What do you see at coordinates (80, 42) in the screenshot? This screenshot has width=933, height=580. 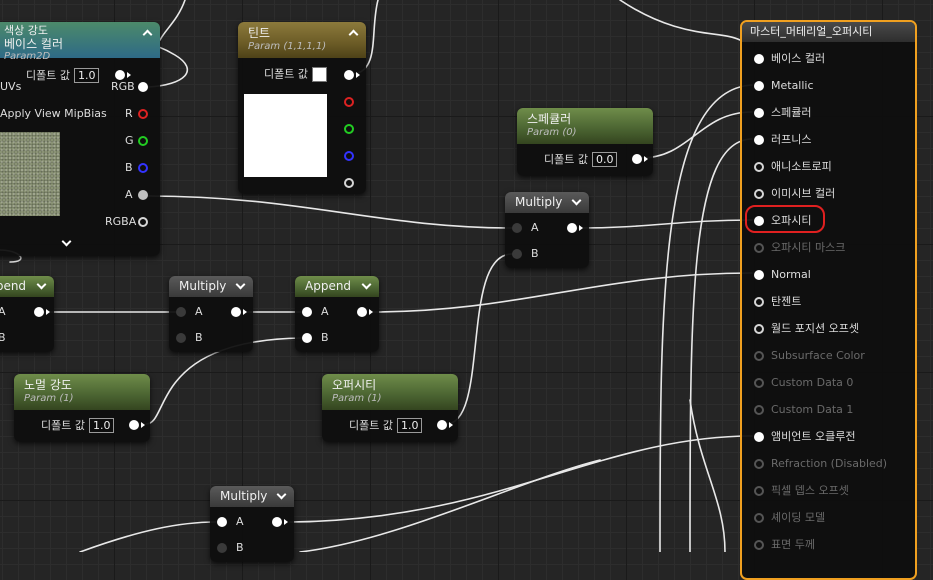 I see `texture-sample-header: 색상 강도 베이스 컬러 Param2D` at bounding box center [80, 42].